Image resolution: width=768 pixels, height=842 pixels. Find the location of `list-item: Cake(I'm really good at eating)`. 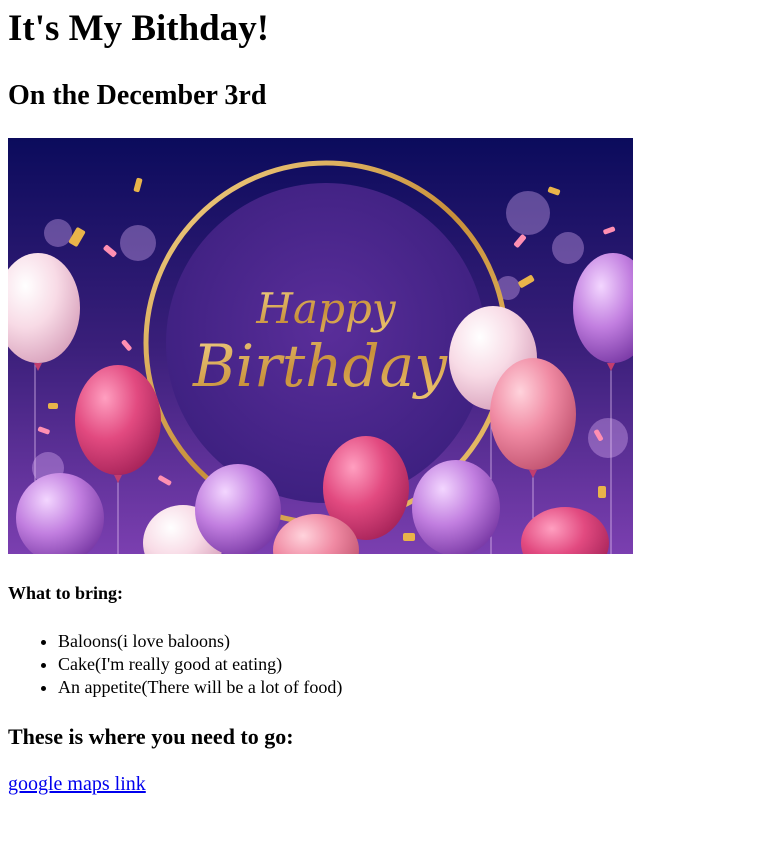

list-item: Cake(I'm really good at eating) is located at coordinates (200, 664).